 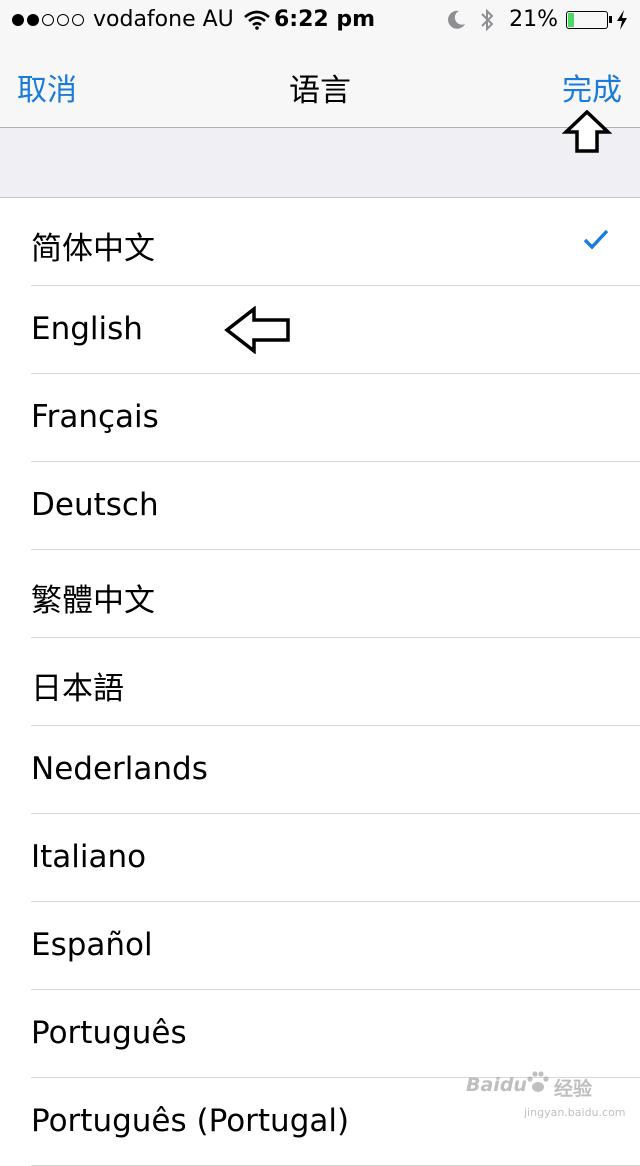 What do you see at coordinates (320, 858) in the screenshot?
I see `language-row: Italiano` at bounding box center [320, 858].